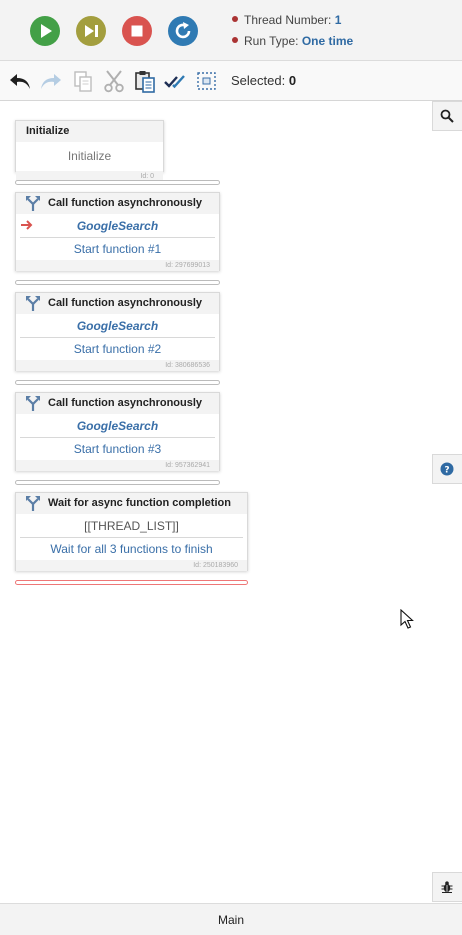 The image size is (462, 935). I want to click on stop-button, so click(137, 31).